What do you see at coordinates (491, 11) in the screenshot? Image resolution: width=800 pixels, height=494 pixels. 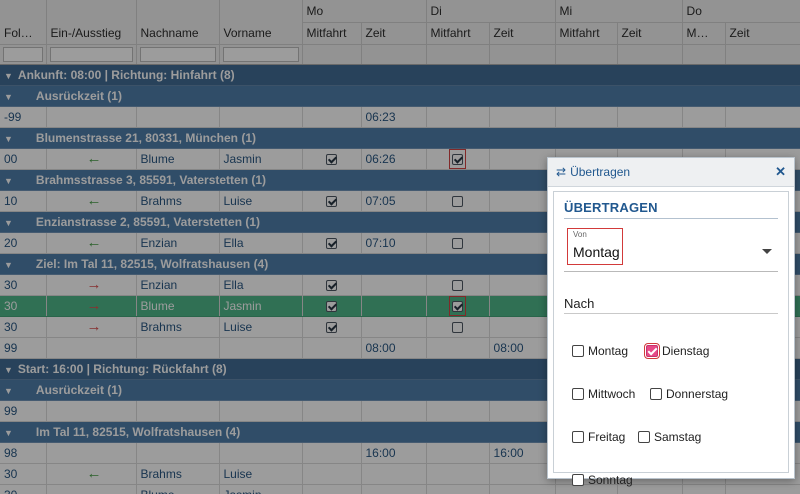 I see `day-header-di: Di` at bounding box center [491, 11].